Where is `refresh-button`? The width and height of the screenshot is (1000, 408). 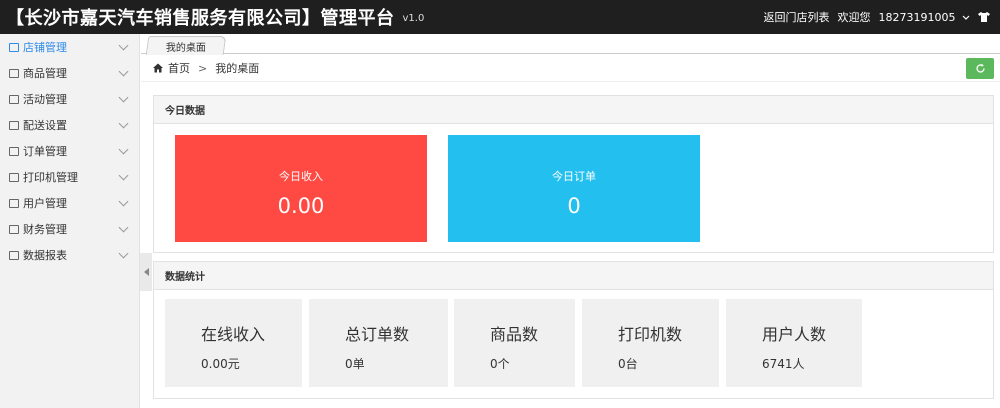 refresh-button is located at coordinates (980, 68).